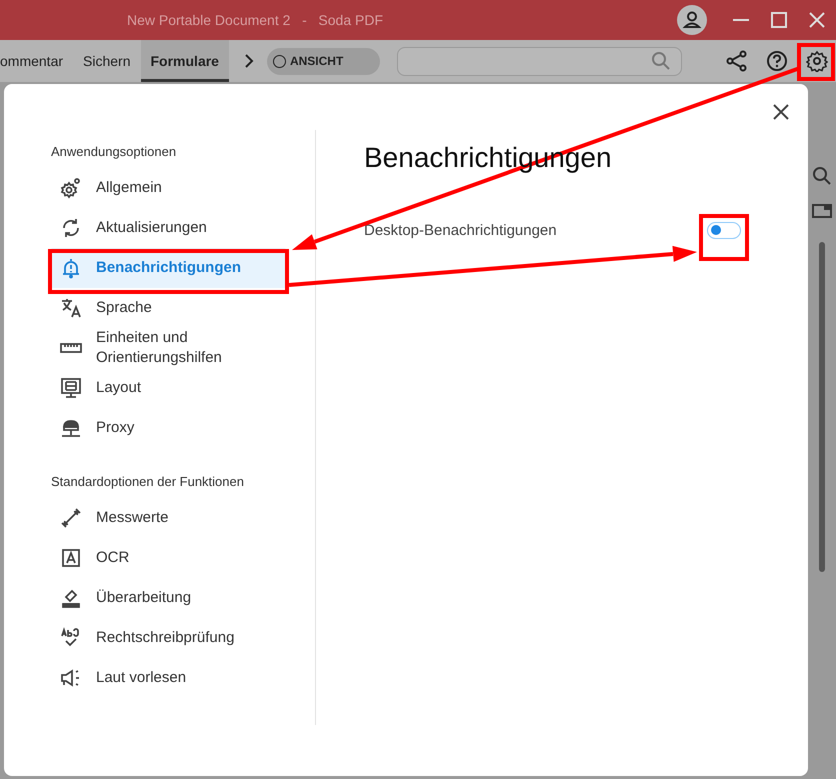 The width and height of the screenshot is (836, 779). What do you see at coordinates (71, 228) in the screenshot?
I see `refresh-icon` at bounding box center [71, 228].